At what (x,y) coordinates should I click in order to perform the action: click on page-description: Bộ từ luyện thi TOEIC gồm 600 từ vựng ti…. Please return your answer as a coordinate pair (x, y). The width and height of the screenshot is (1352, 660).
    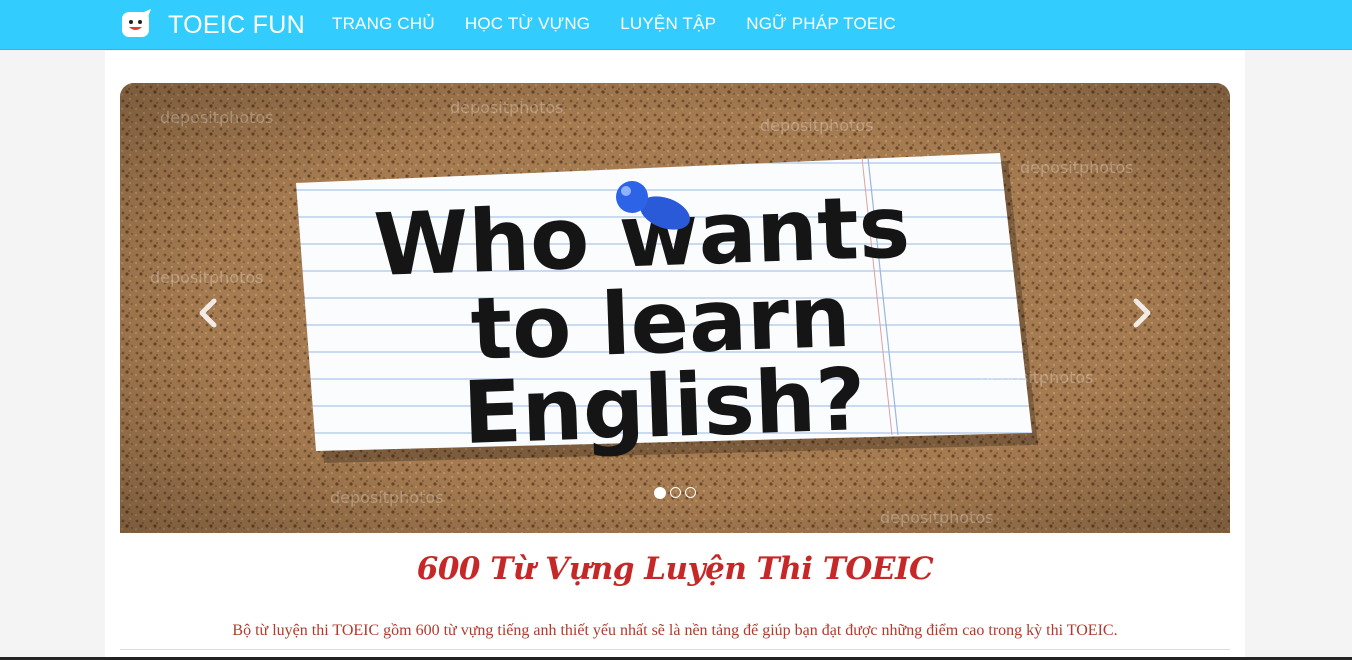
    Looking at the image, I should click on (675, 630).